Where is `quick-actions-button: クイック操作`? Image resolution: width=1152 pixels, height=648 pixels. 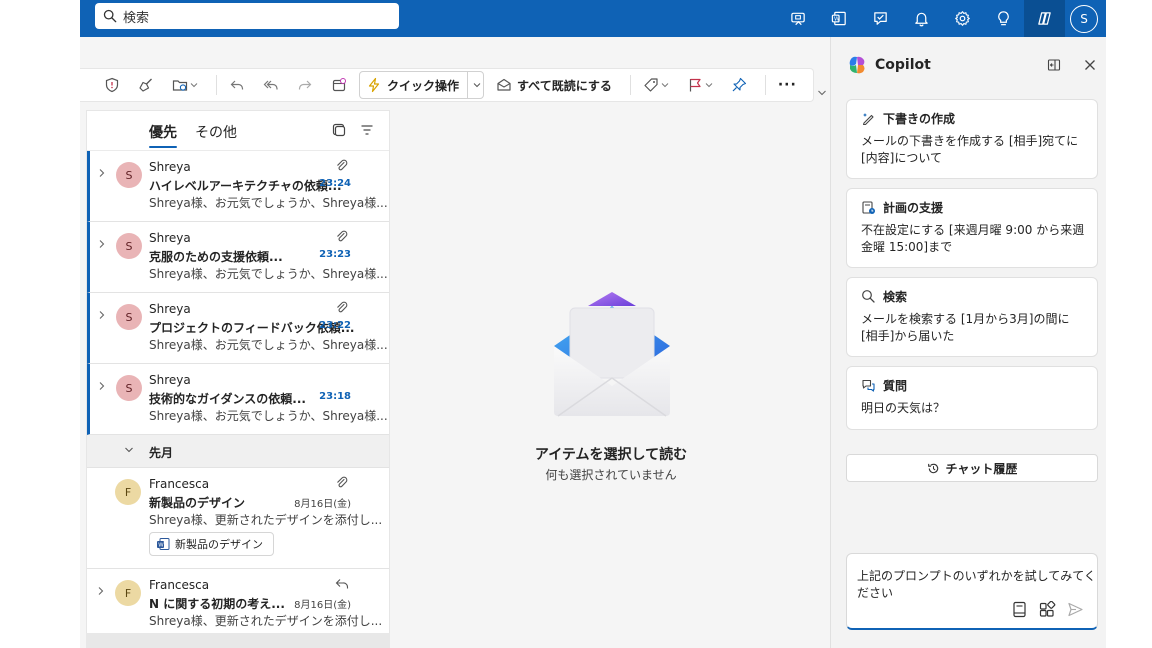 quick-actions-button: クイック操作 is located at coordinates (422, 85).